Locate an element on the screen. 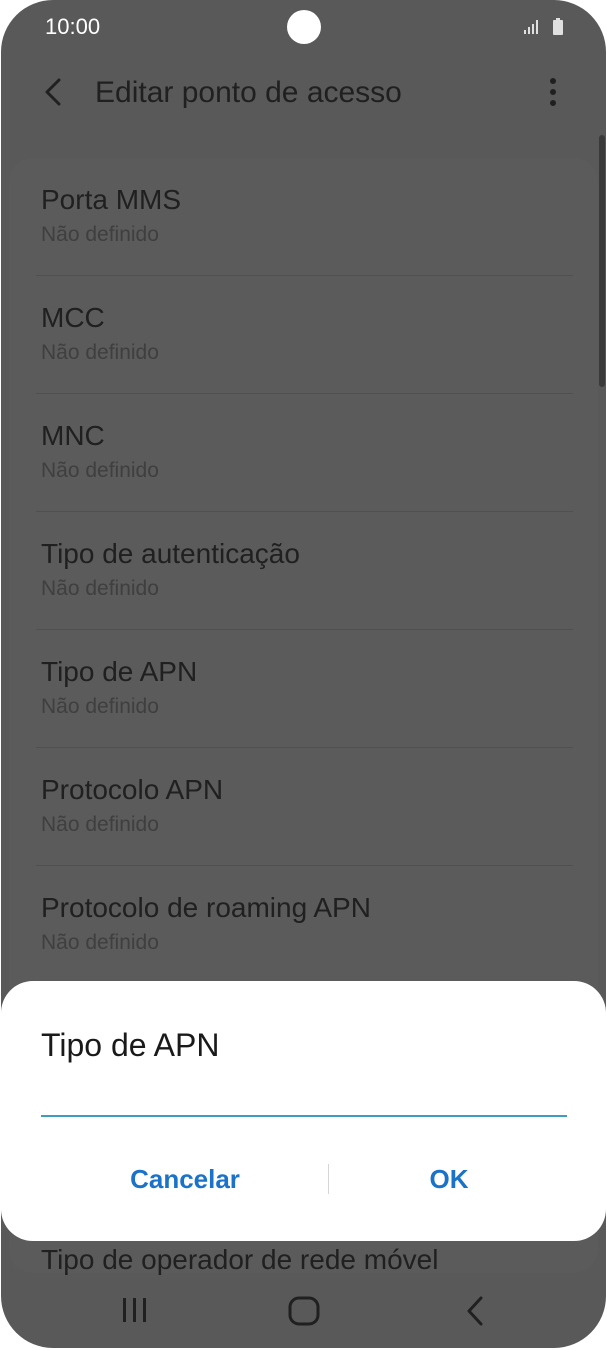  apn-type-input is located at coordinates (304, 1099).